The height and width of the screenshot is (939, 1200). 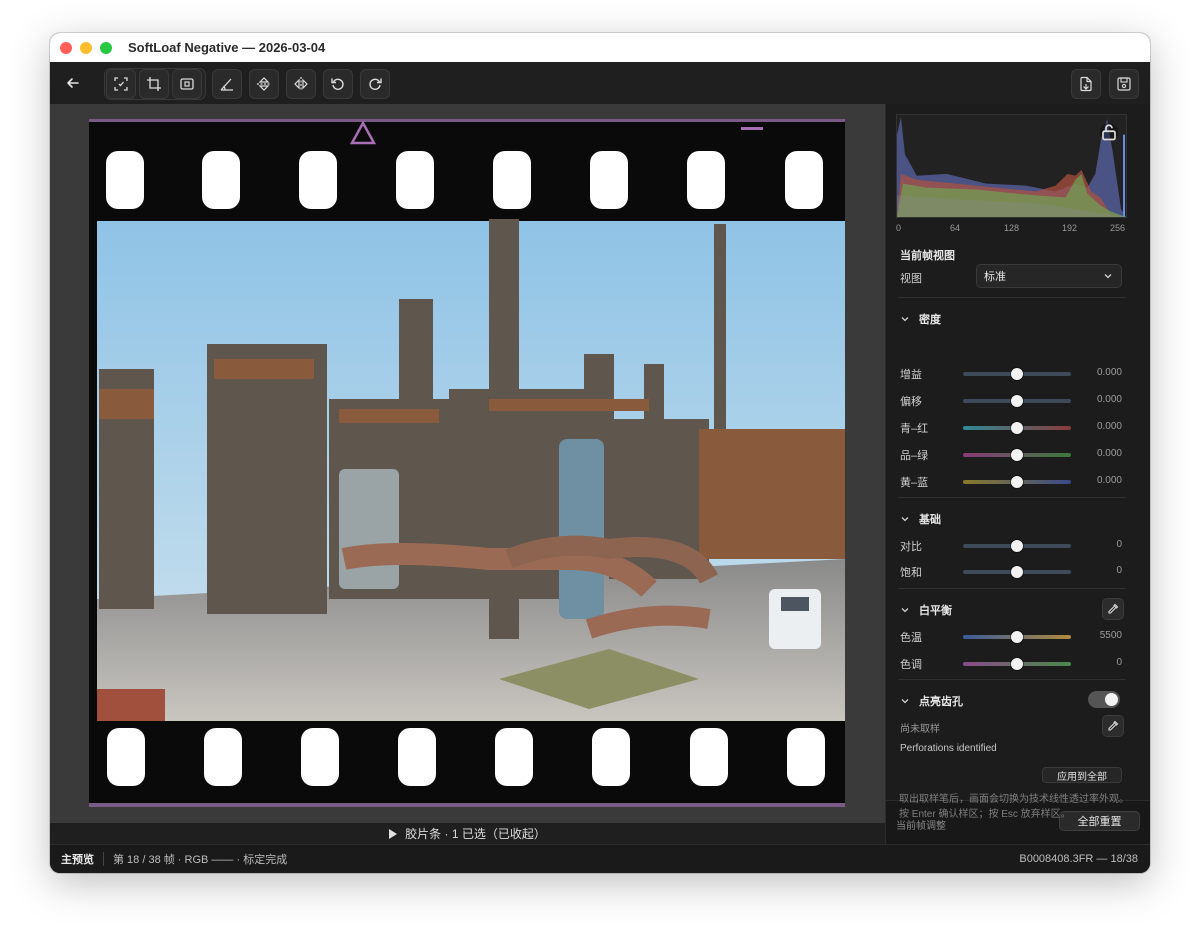 What do you see at coordinates (1082, 775) in the screenshot?
I see `apply-to-all-button: 应用到全部` at bounding box center [1082, 775].